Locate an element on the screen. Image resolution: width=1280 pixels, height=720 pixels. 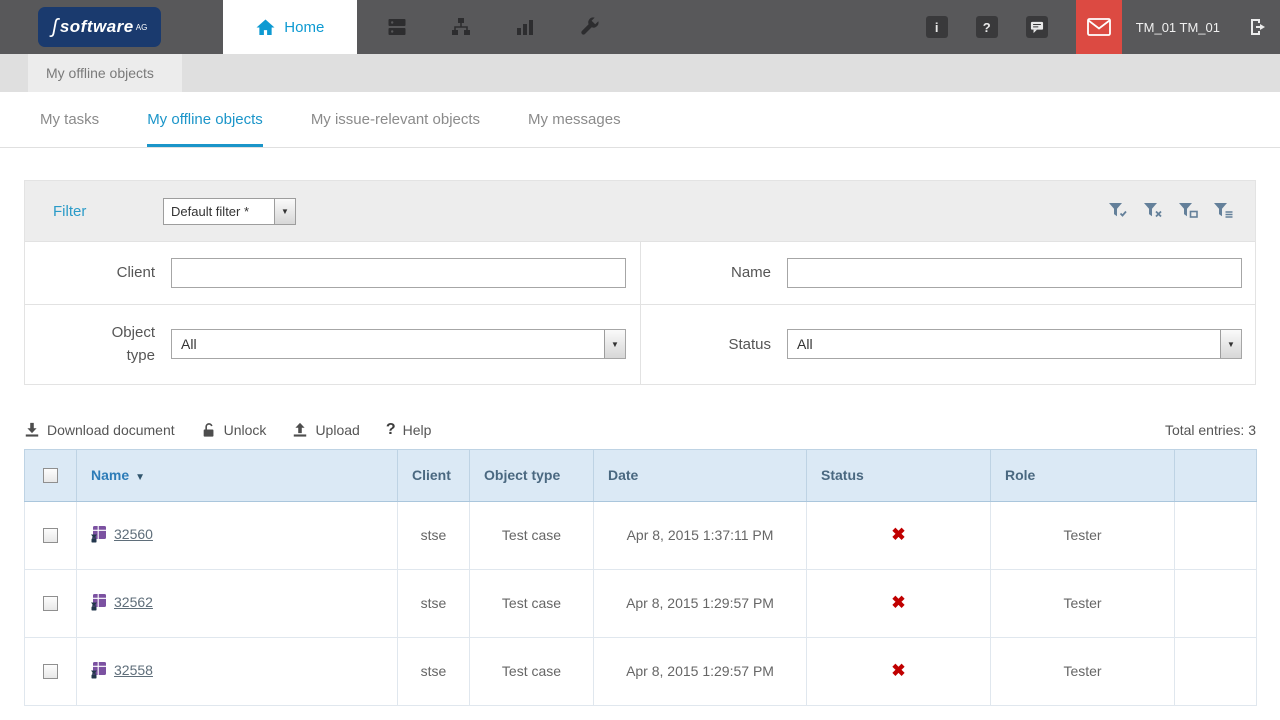
repository-icon is located at coordinates (397, 27).